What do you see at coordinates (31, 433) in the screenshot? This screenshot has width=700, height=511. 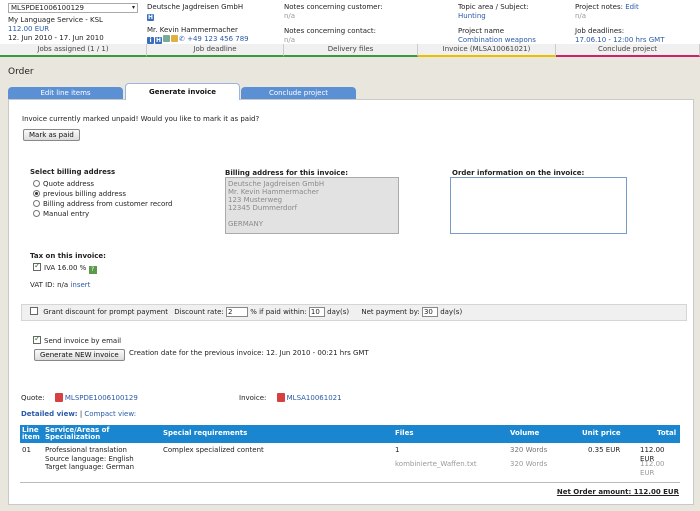 I see `col-line-item: Line item` at bounding box center [31, 433].